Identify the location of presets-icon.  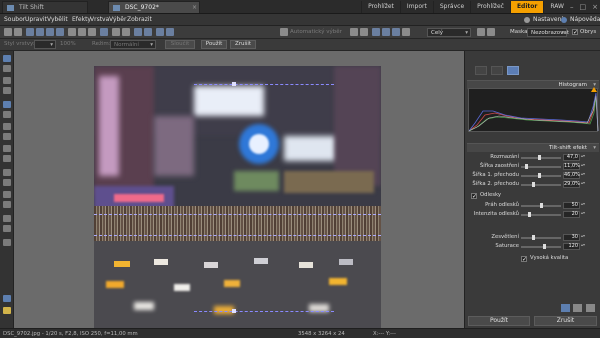
(577, 308).